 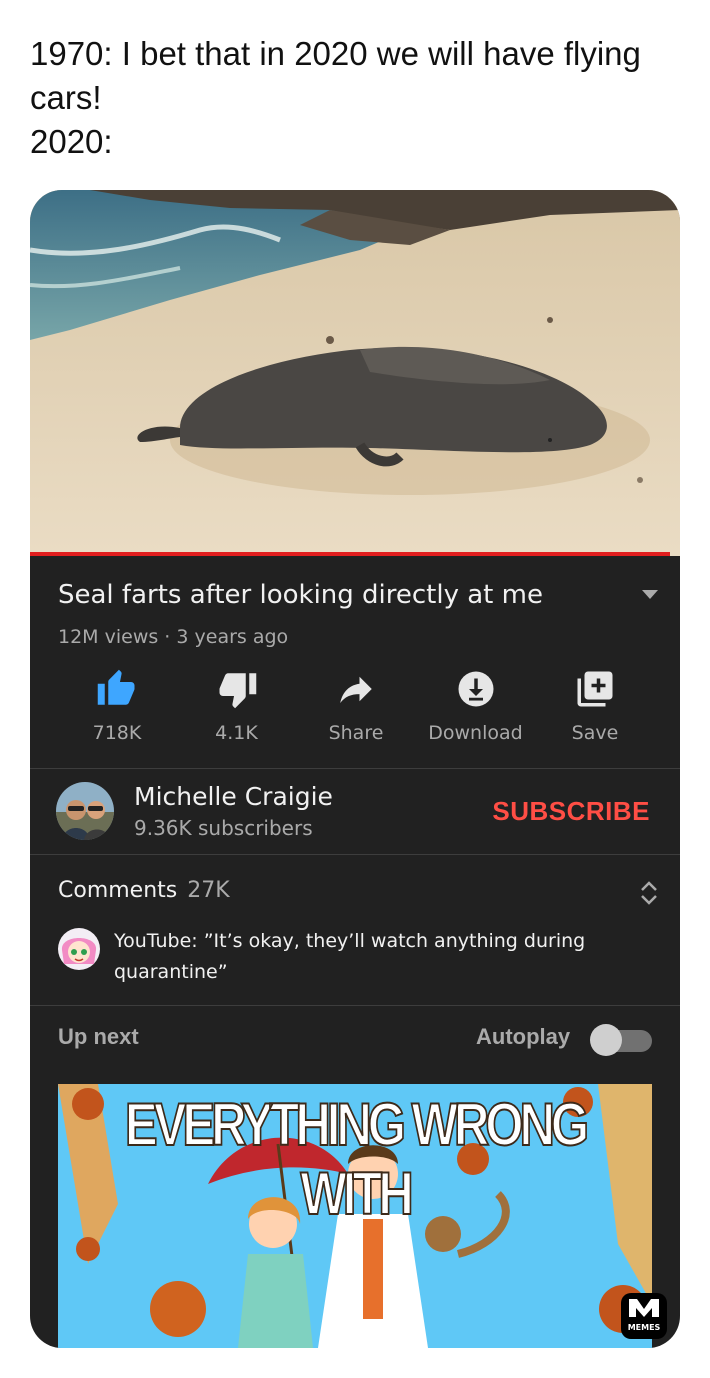 I want to click on action-bar: 718K 4.1K Share Download Save, so click(x=356, y=706).